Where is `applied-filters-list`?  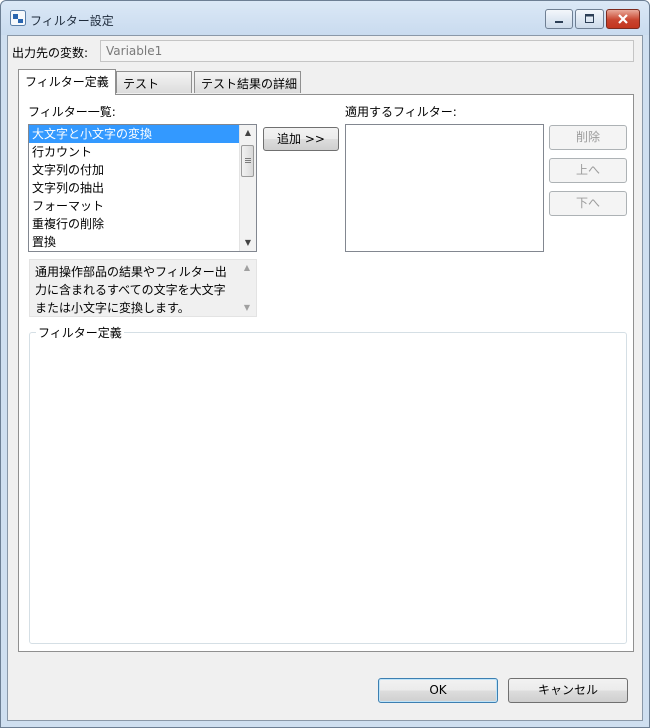 applied-filters-list is located at coordinates (444, 188).